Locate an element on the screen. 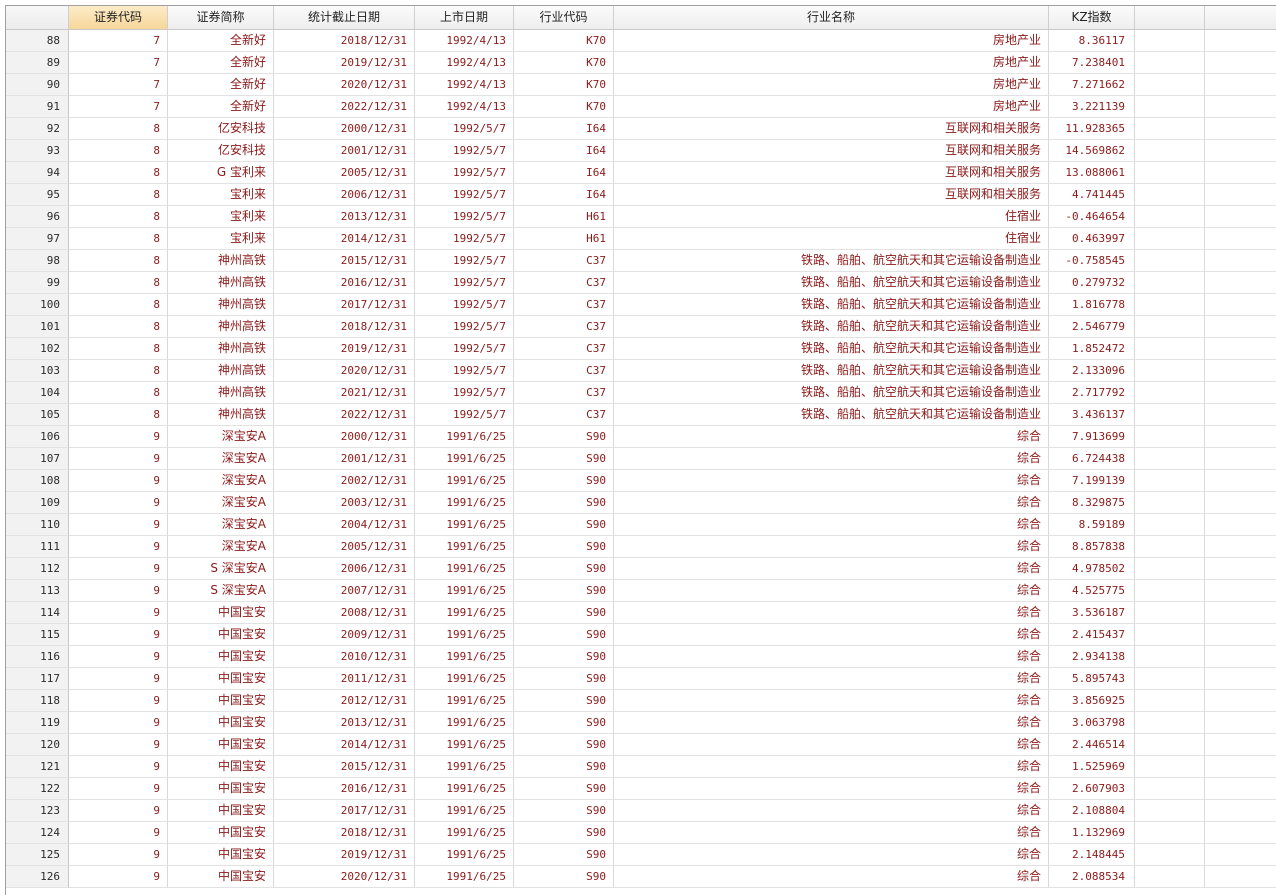 The width and height of the screenshot is (1276, 895). kz-index-cell: 2.415437 is located at coordinates (1092, 635).